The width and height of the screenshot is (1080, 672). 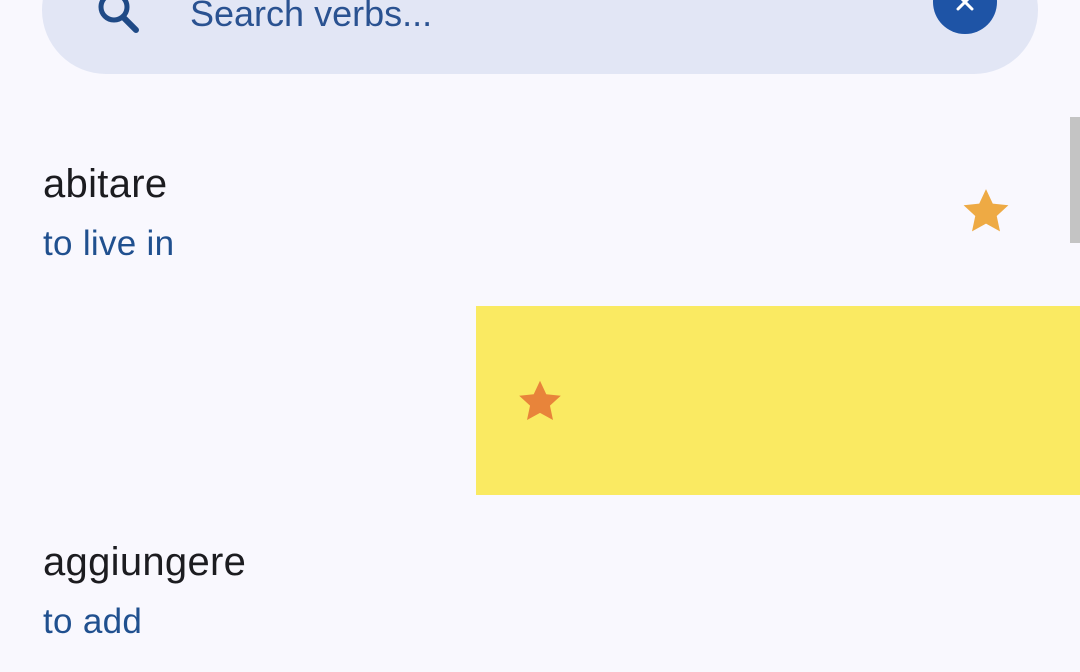 What do you see at coordinates (540, 23) in the screenshot?
I see `search-input` at bounding box center [540, 23].